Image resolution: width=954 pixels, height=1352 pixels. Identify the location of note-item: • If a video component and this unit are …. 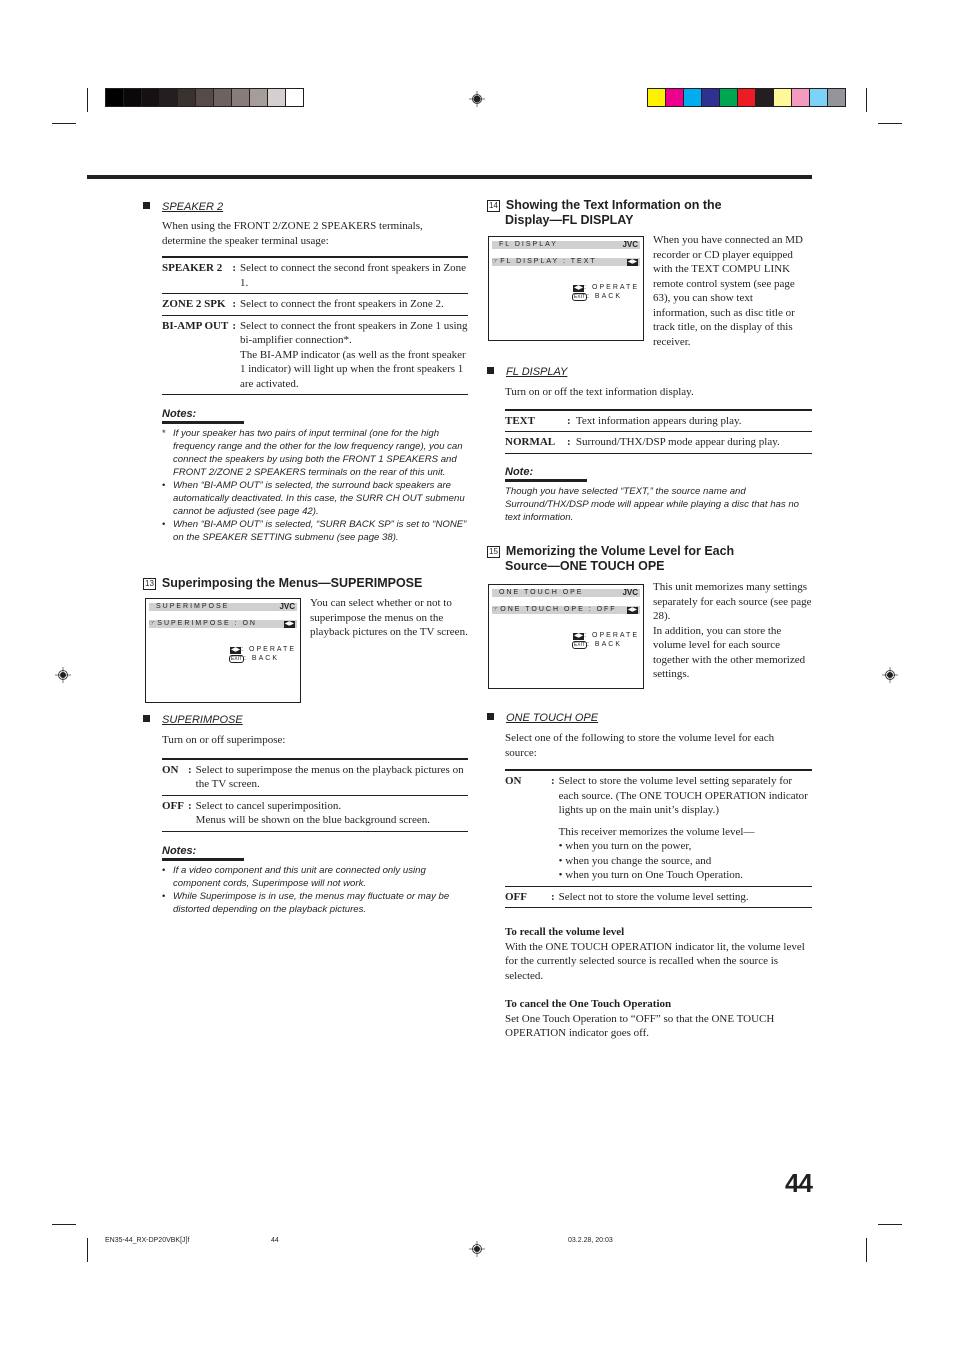
(315, 877).